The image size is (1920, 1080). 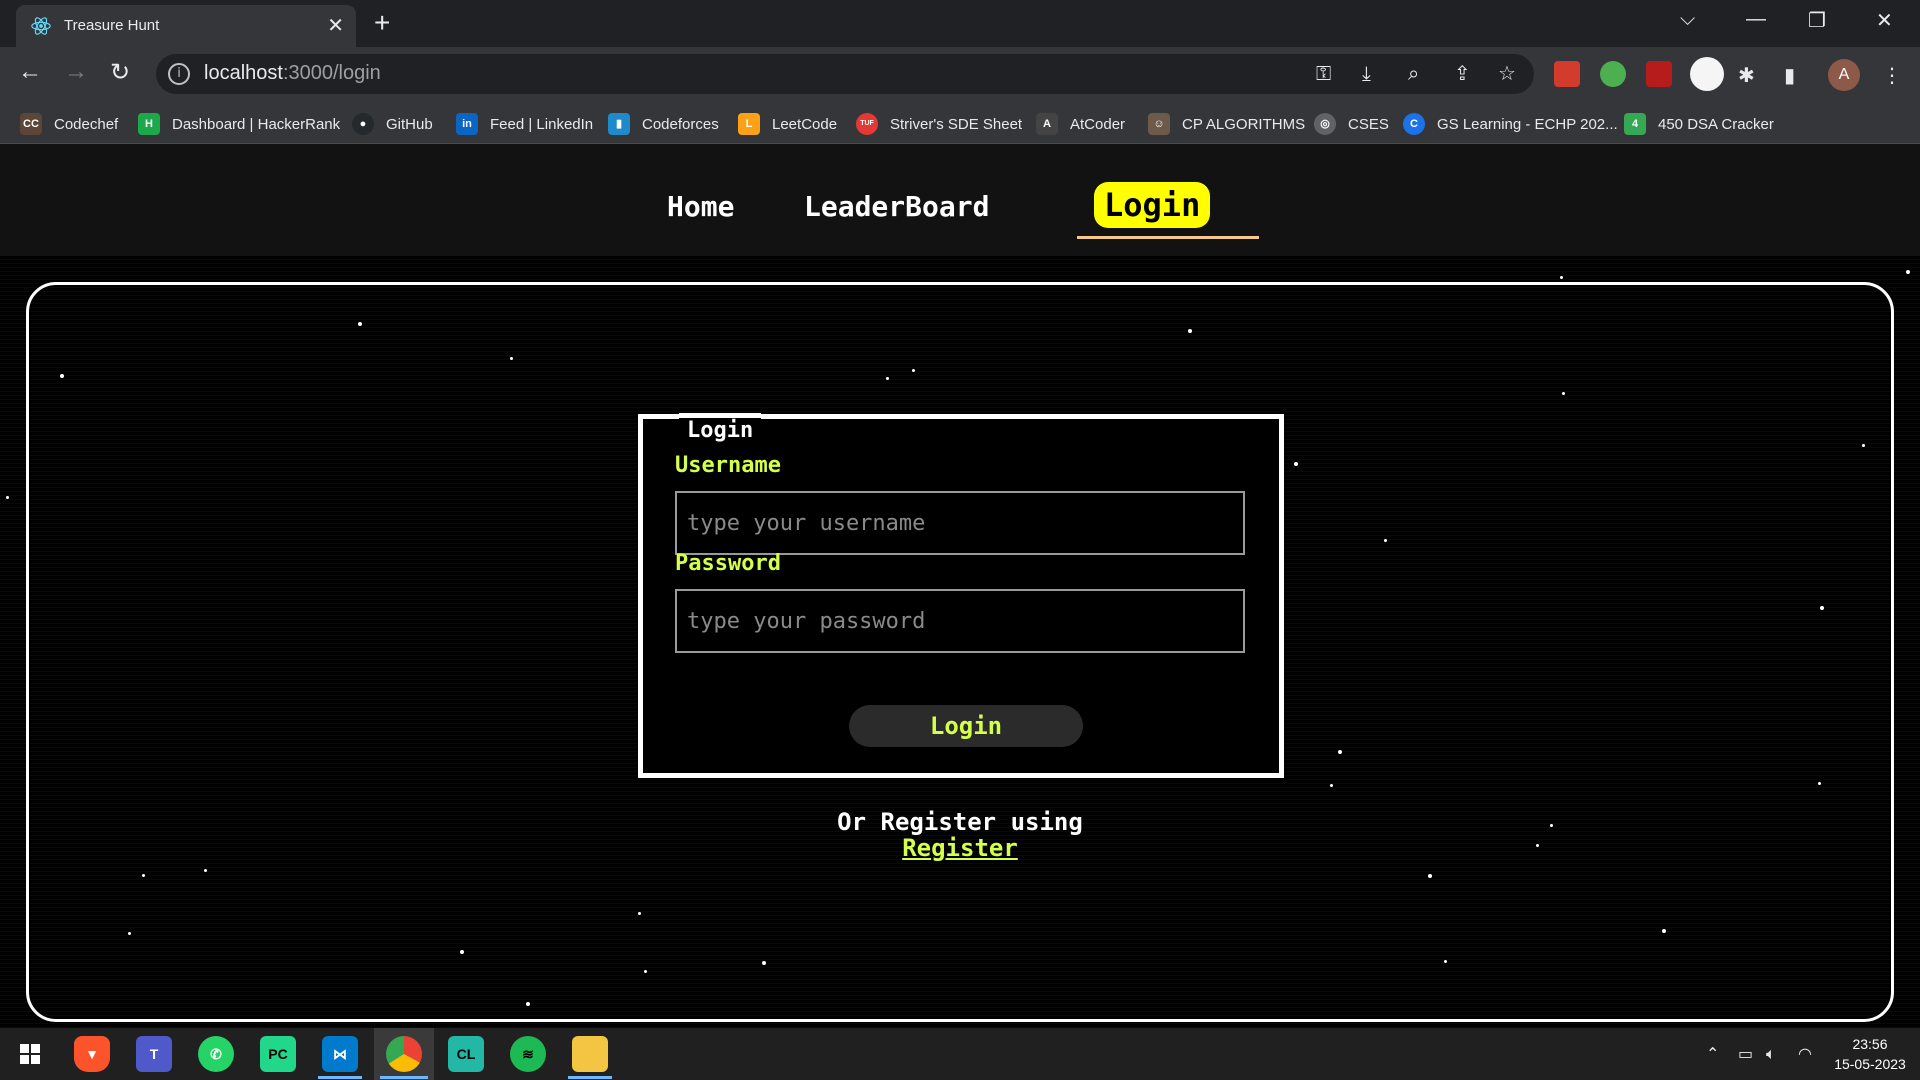 I want to click on reload-icon: ↻, so click(x=120, y=72).